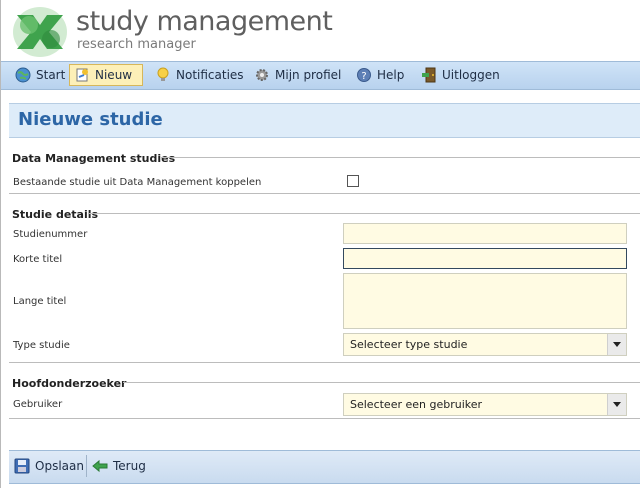 This screenshot has height=488, width=640. I want to click on section-title-details: Studie details, so click(55, 214).